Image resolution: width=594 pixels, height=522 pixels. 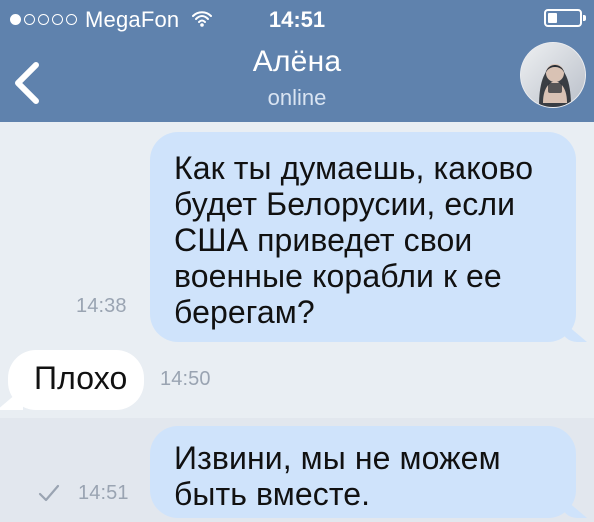 I want to click on avatar, so click(x=553, y=75).